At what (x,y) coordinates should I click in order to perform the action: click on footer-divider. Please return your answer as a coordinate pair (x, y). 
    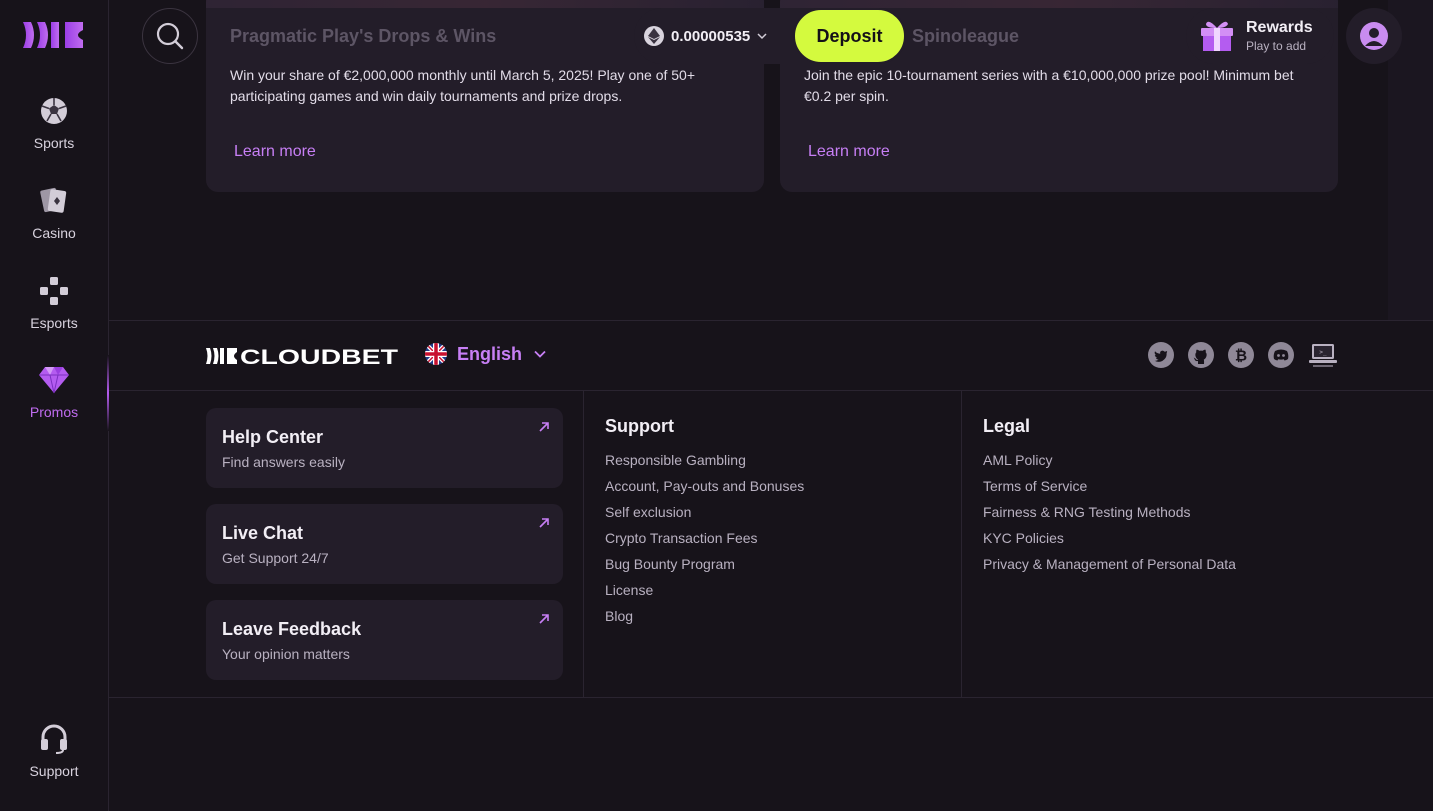
    Looking at the image, I should click on (771, 697).